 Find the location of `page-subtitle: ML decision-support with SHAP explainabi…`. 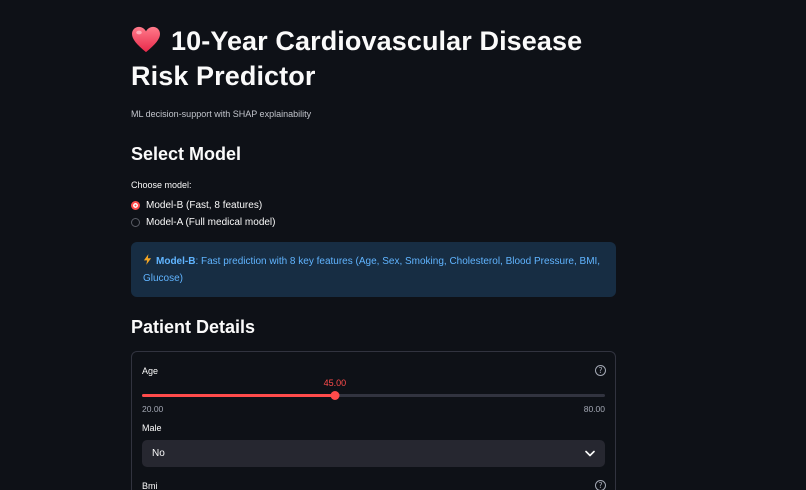

page-subtitle: ML decision-support with SHAP explainabi… is located at coordinates (221, 114).